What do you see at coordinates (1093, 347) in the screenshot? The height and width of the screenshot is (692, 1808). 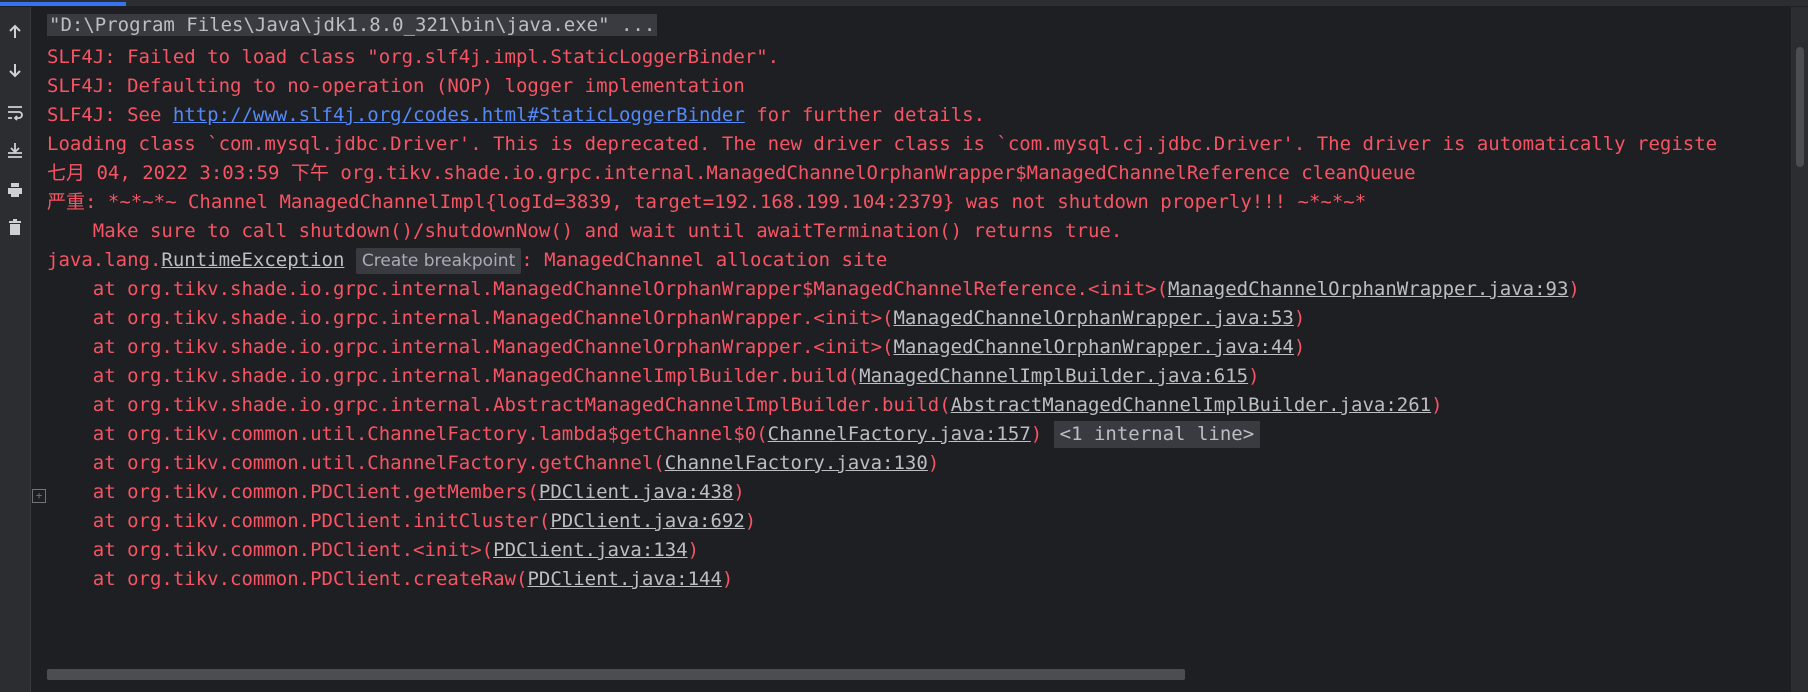 I see `source-link: ManagedChannelOrphanWrapper.java:44` at bounding box center [1093, 347].